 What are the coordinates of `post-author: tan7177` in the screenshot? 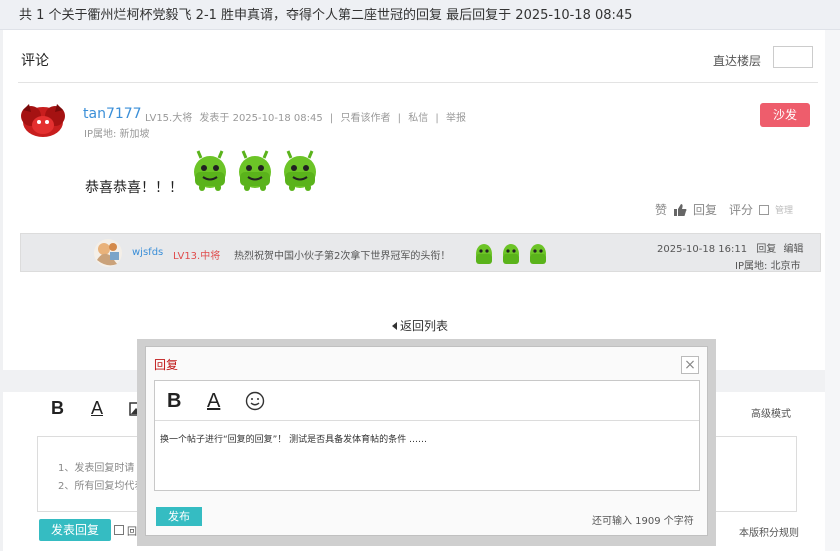 It's located at (112, 114).